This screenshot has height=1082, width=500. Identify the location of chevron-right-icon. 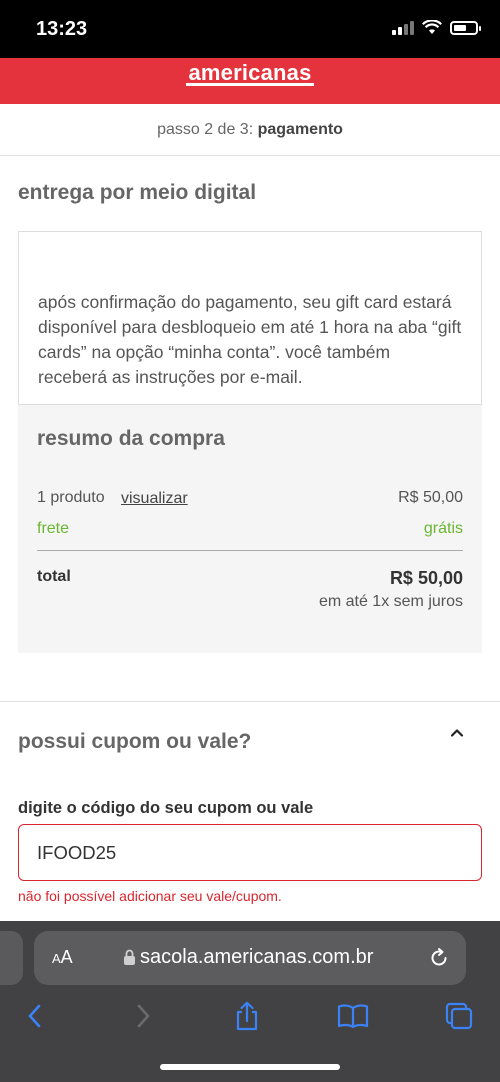
(143, 1016).